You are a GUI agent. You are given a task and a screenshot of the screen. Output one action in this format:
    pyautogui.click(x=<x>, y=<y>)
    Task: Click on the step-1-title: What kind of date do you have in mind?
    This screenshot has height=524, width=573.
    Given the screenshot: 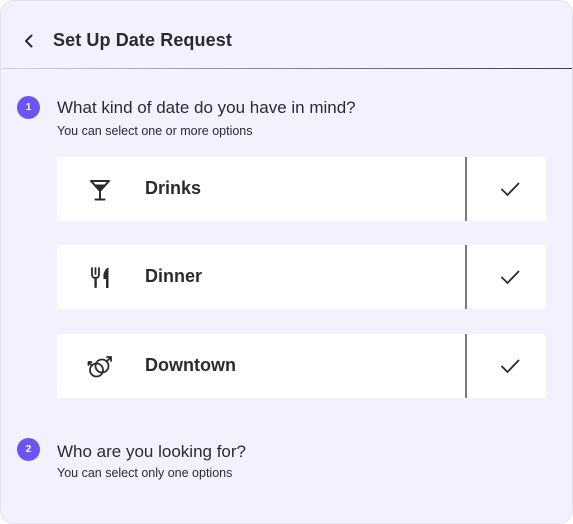 What is the action you would take?
    pyautogui.click(x=206, y=107)
    